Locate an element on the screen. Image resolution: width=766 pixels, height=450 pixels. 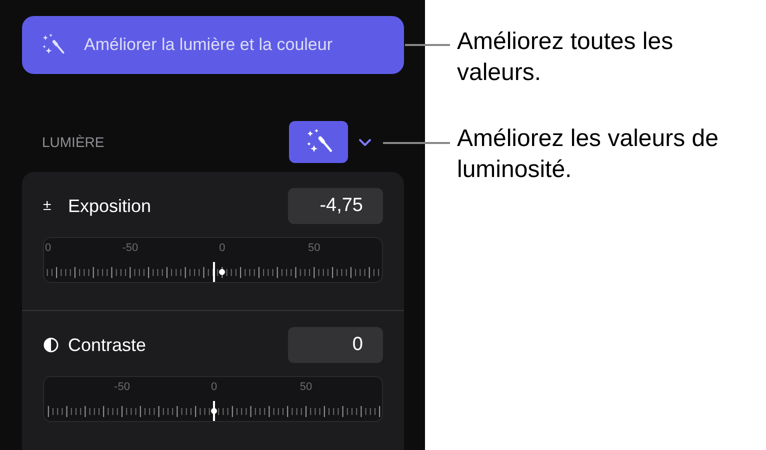
value-field: -4,75 is located at coordinates (335, 206).